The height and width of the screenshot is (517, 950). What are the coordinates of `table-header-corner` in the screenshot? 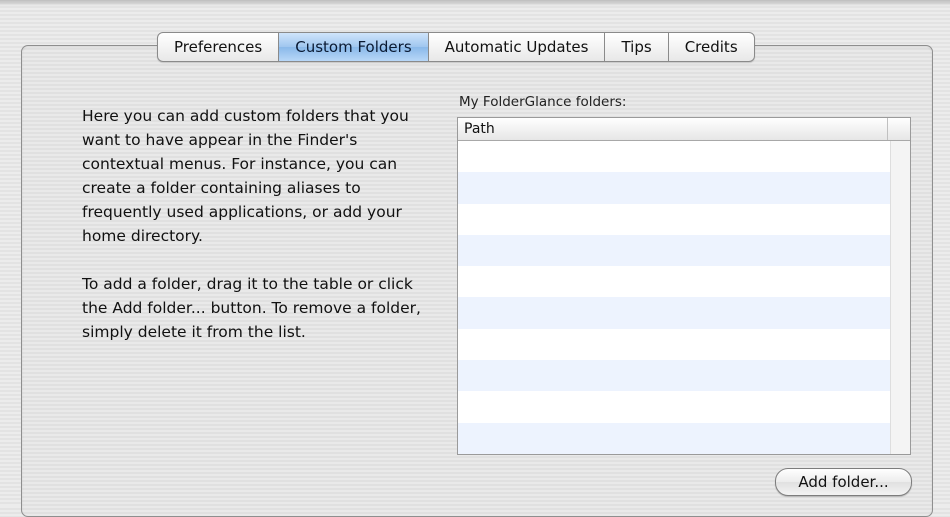 It's located at (899, 129).